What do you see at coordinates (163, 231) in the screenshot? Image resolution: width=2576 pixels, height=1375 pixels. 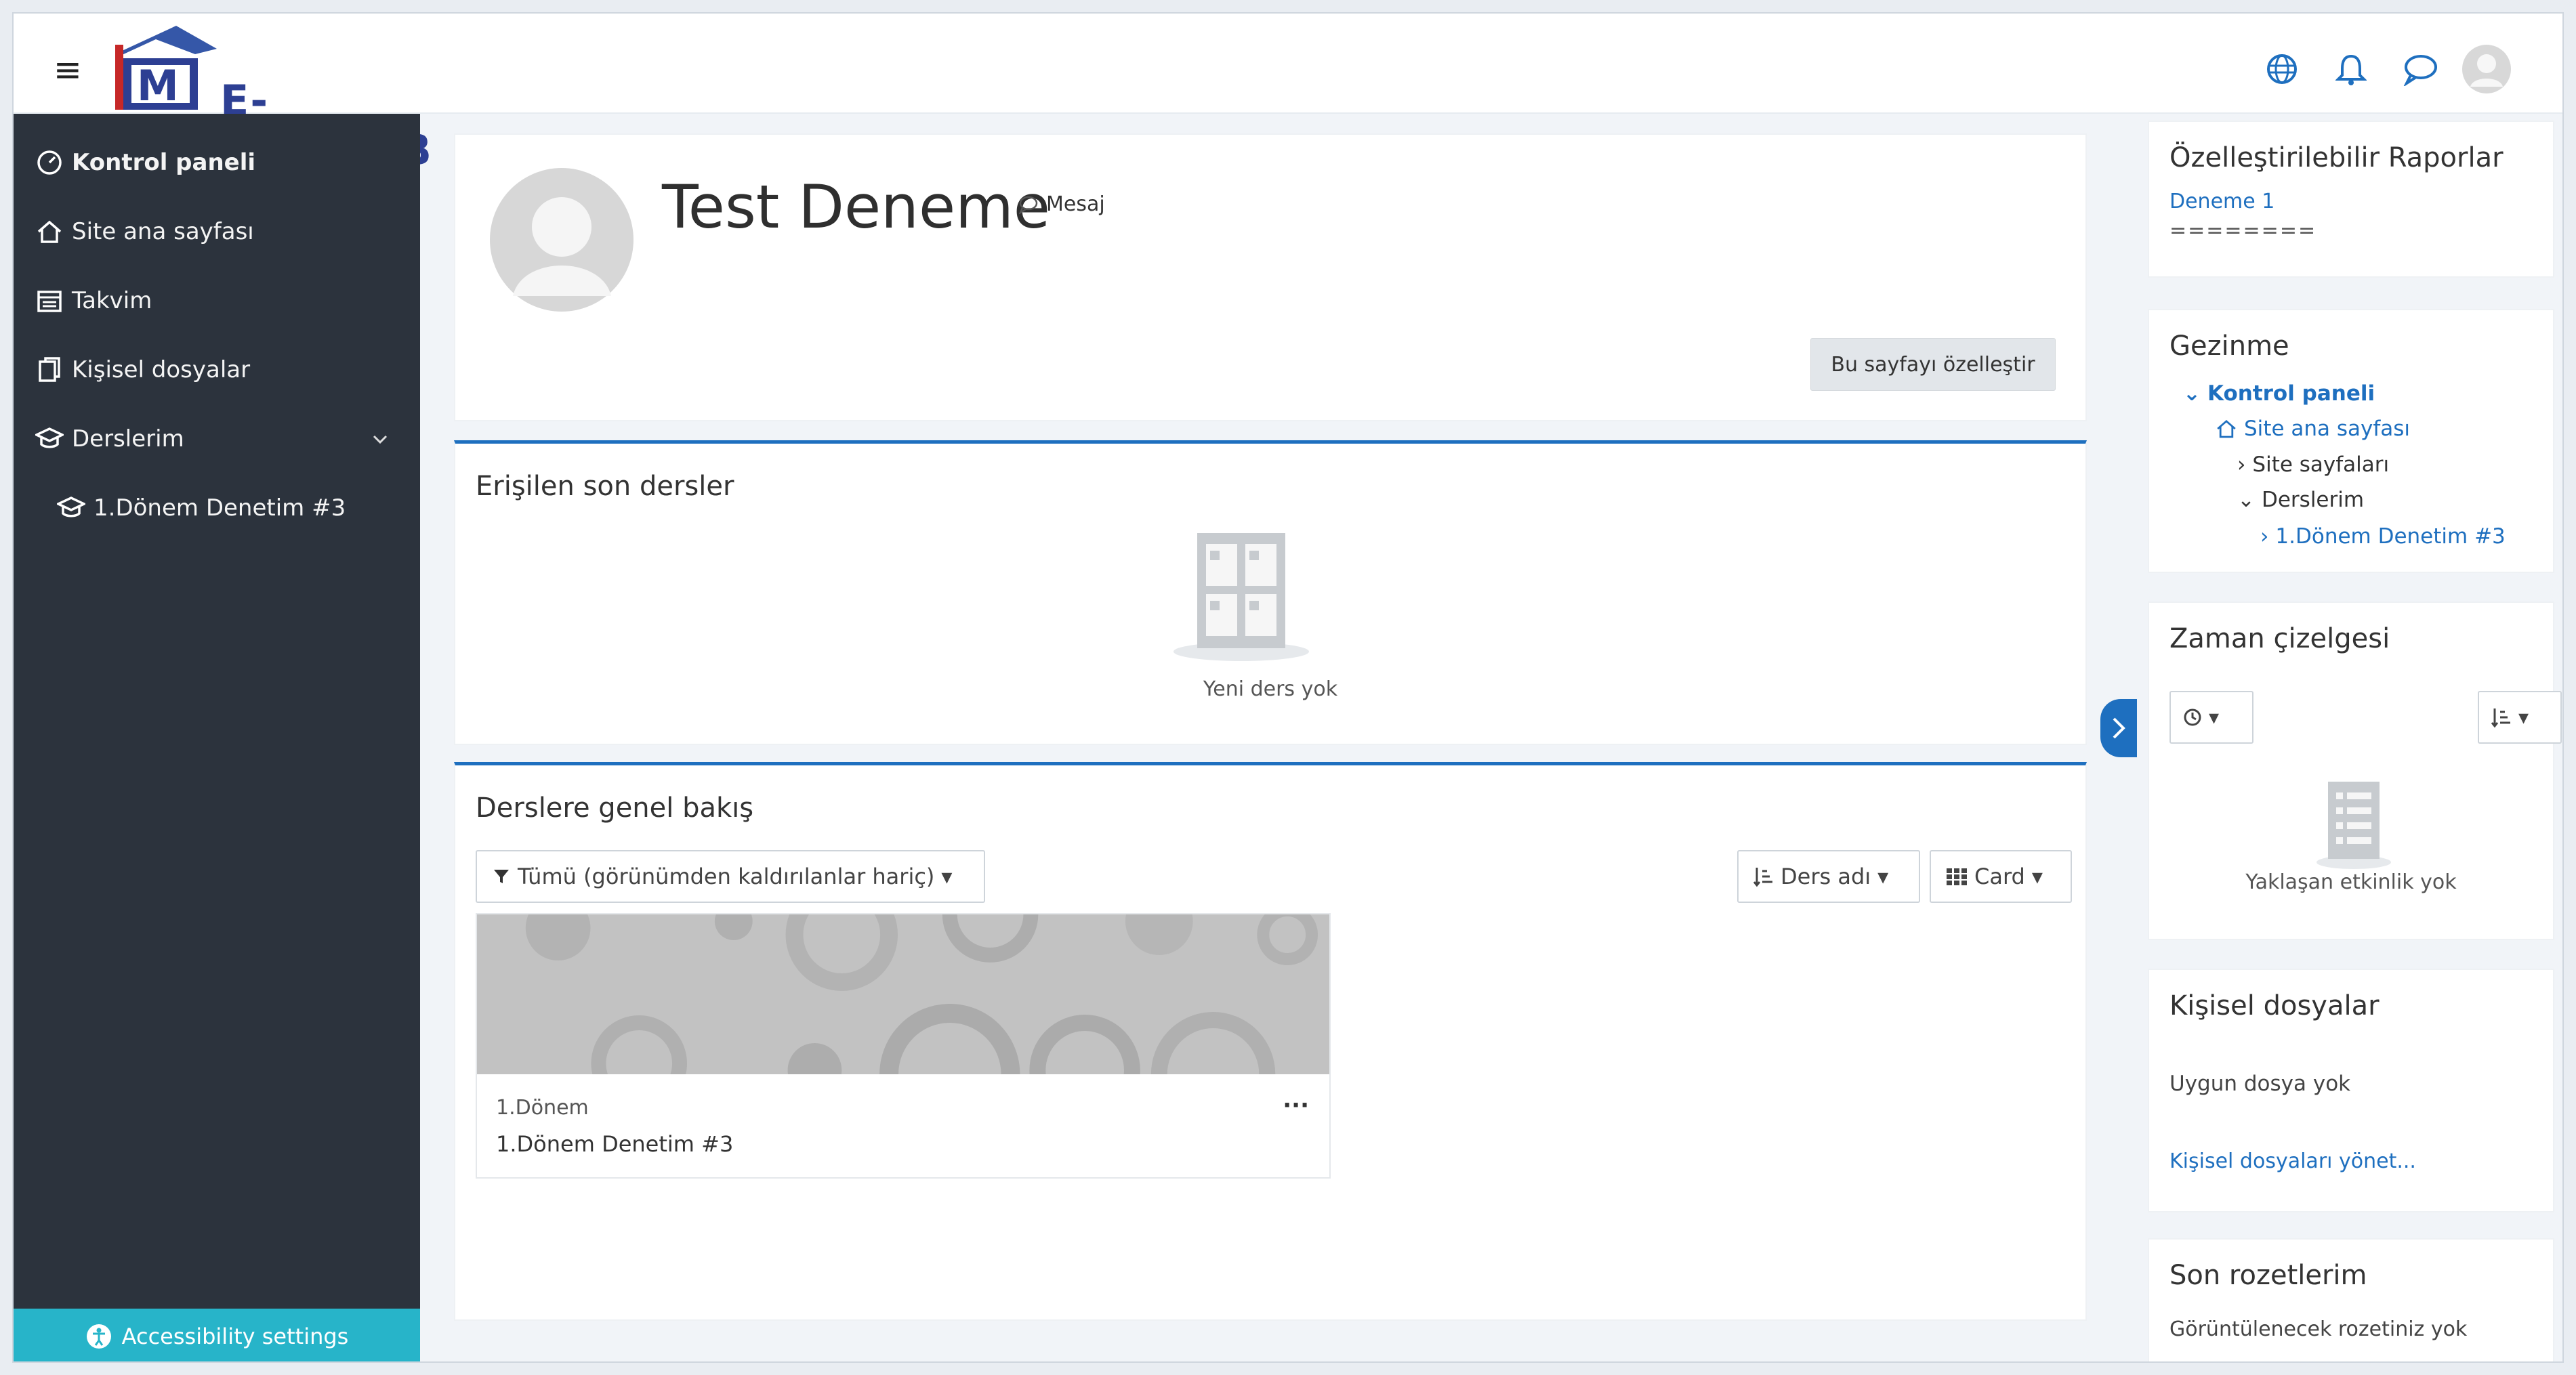 I see `sidebar-item-label: Site ana sayfası` at bounding box center [163, 231].